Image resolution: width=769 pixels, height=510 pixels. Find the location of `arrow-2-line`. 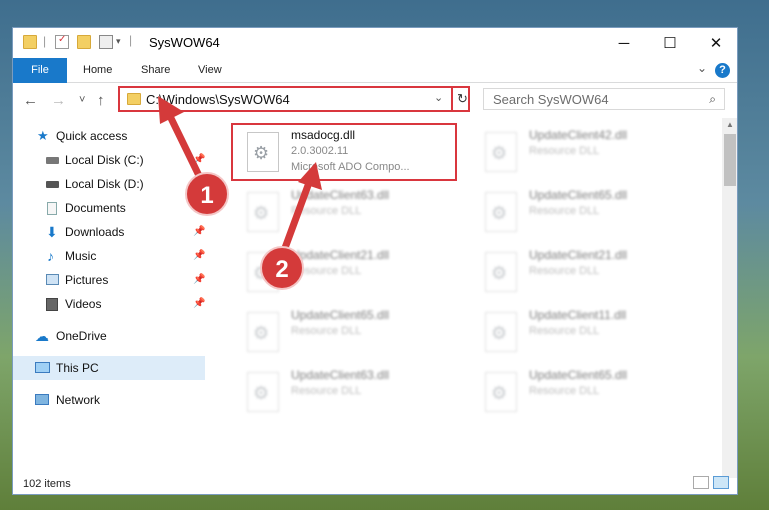

arrow-2-line is located at coordinates (297, 214).